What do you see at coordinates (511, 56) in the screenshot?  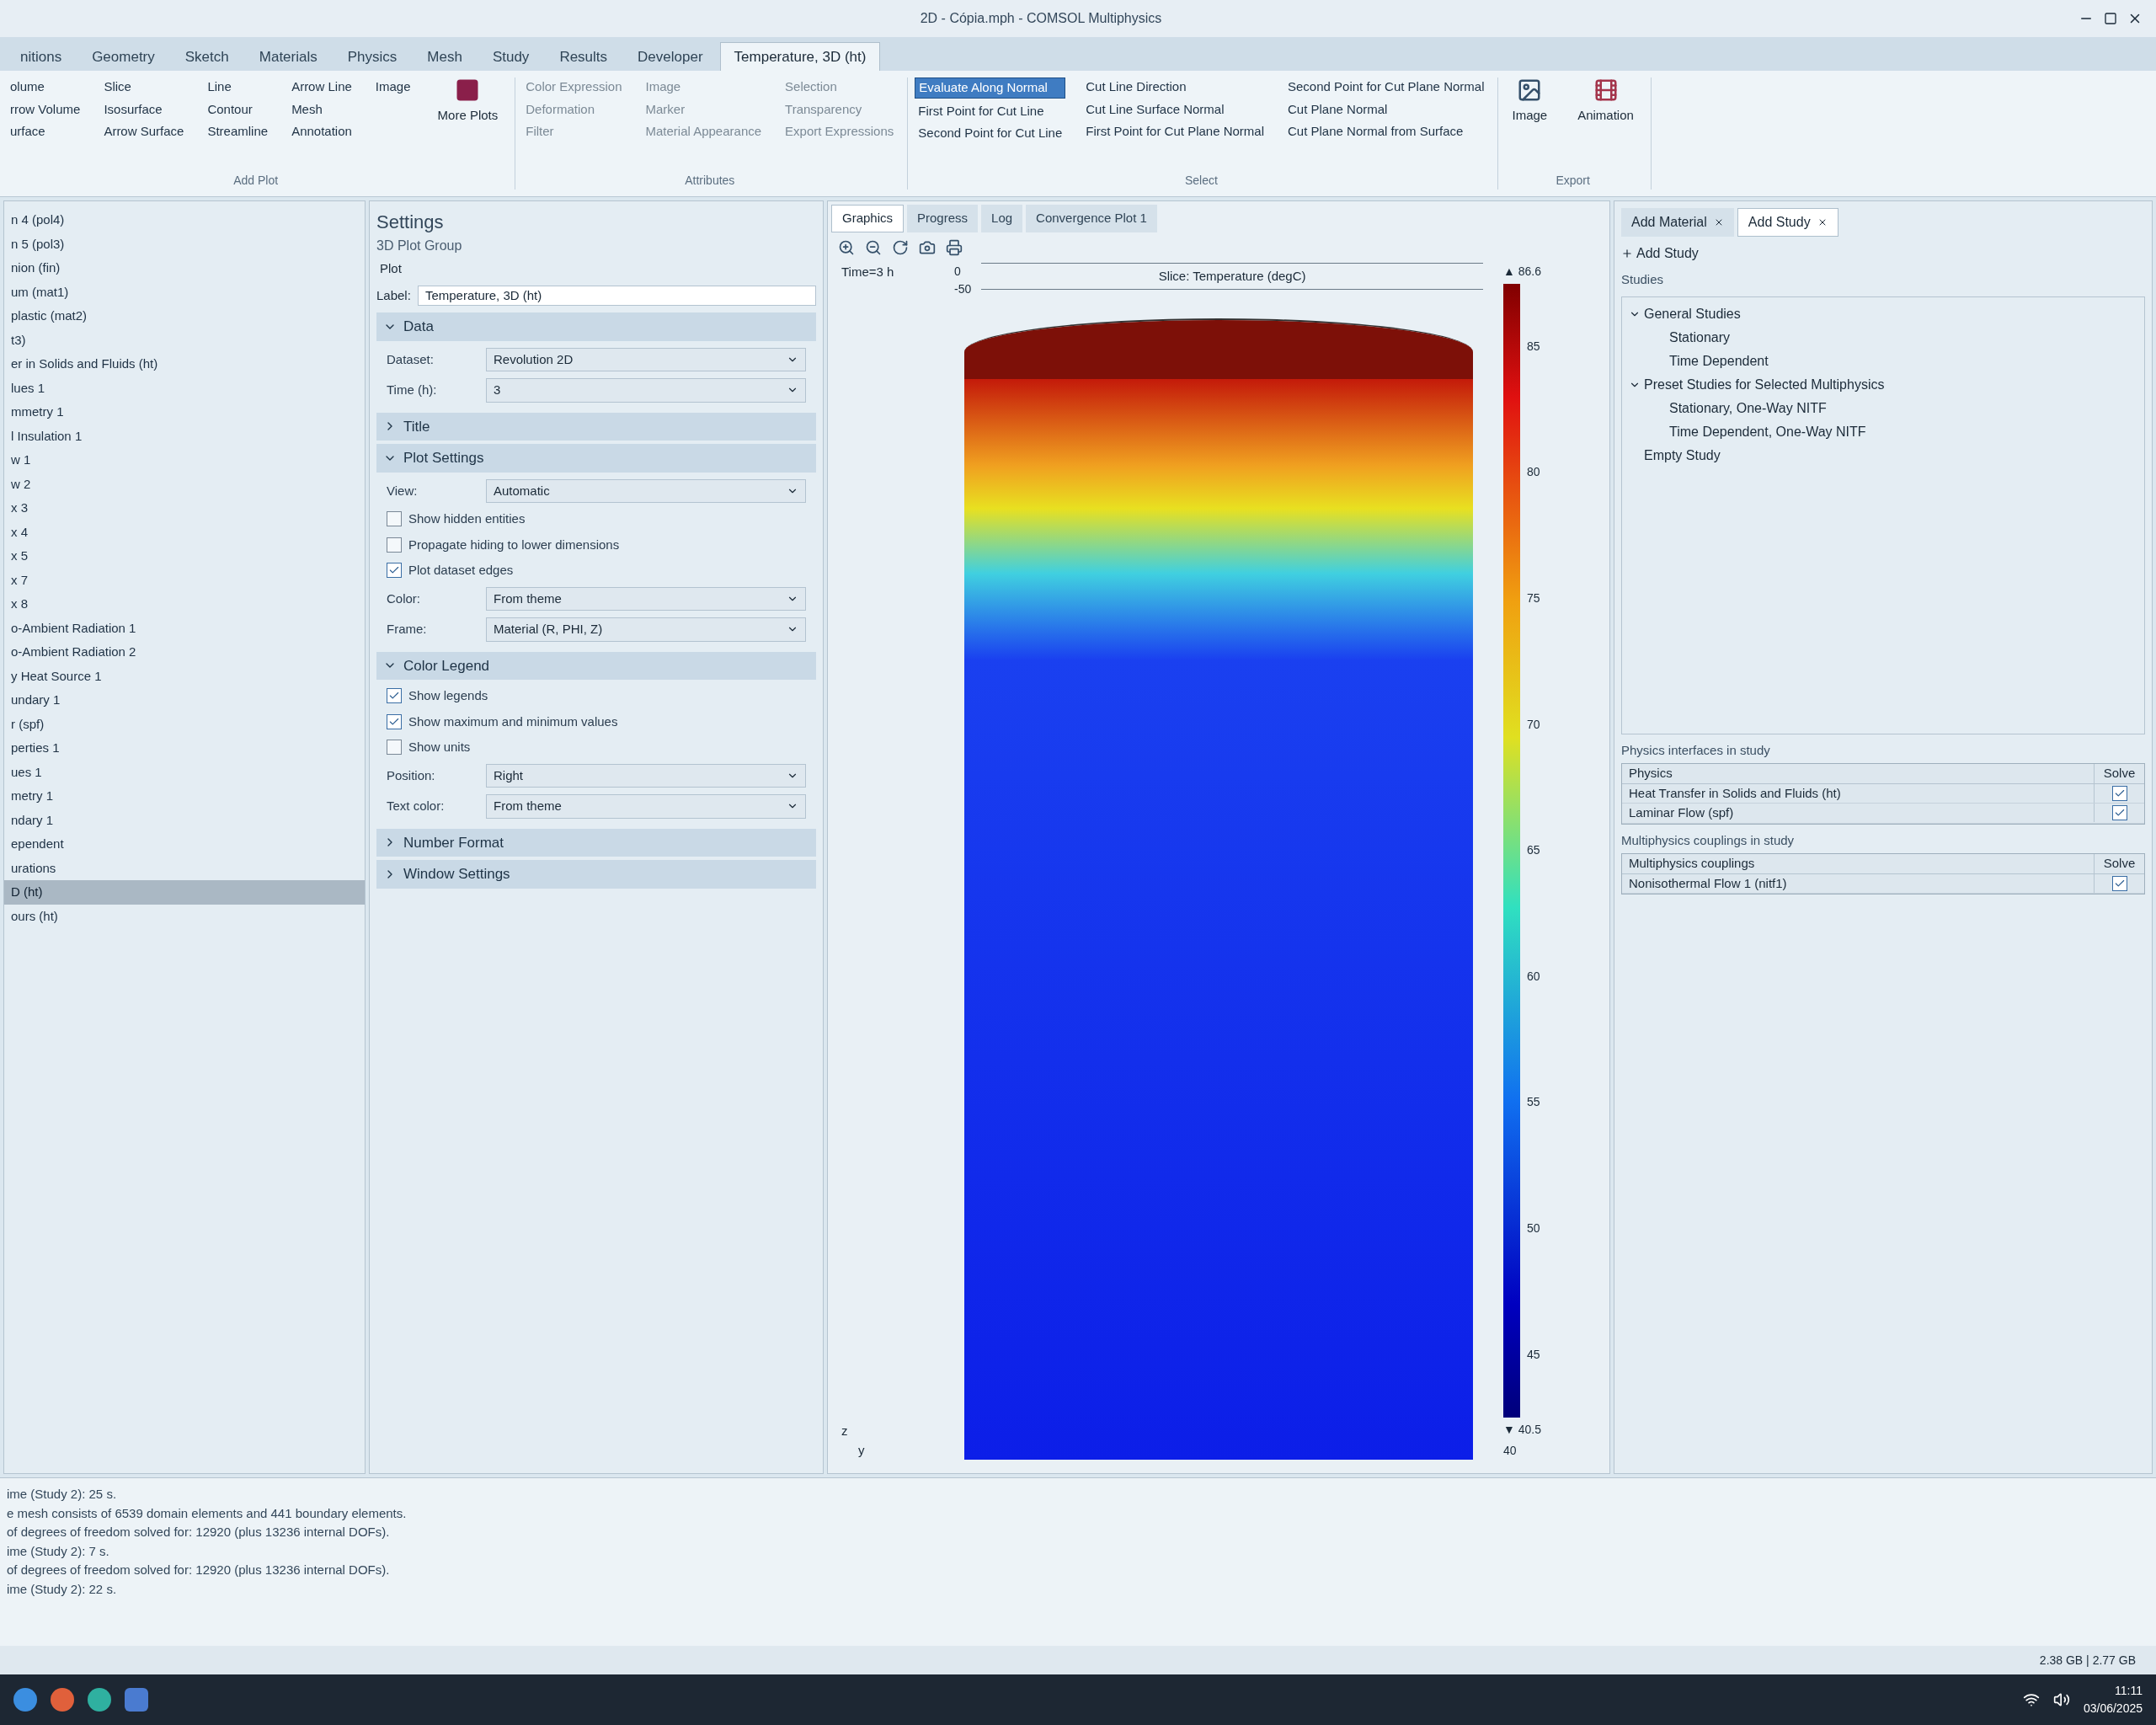 I see `ribbon-tab: Study` at bounding box center [511, 56].